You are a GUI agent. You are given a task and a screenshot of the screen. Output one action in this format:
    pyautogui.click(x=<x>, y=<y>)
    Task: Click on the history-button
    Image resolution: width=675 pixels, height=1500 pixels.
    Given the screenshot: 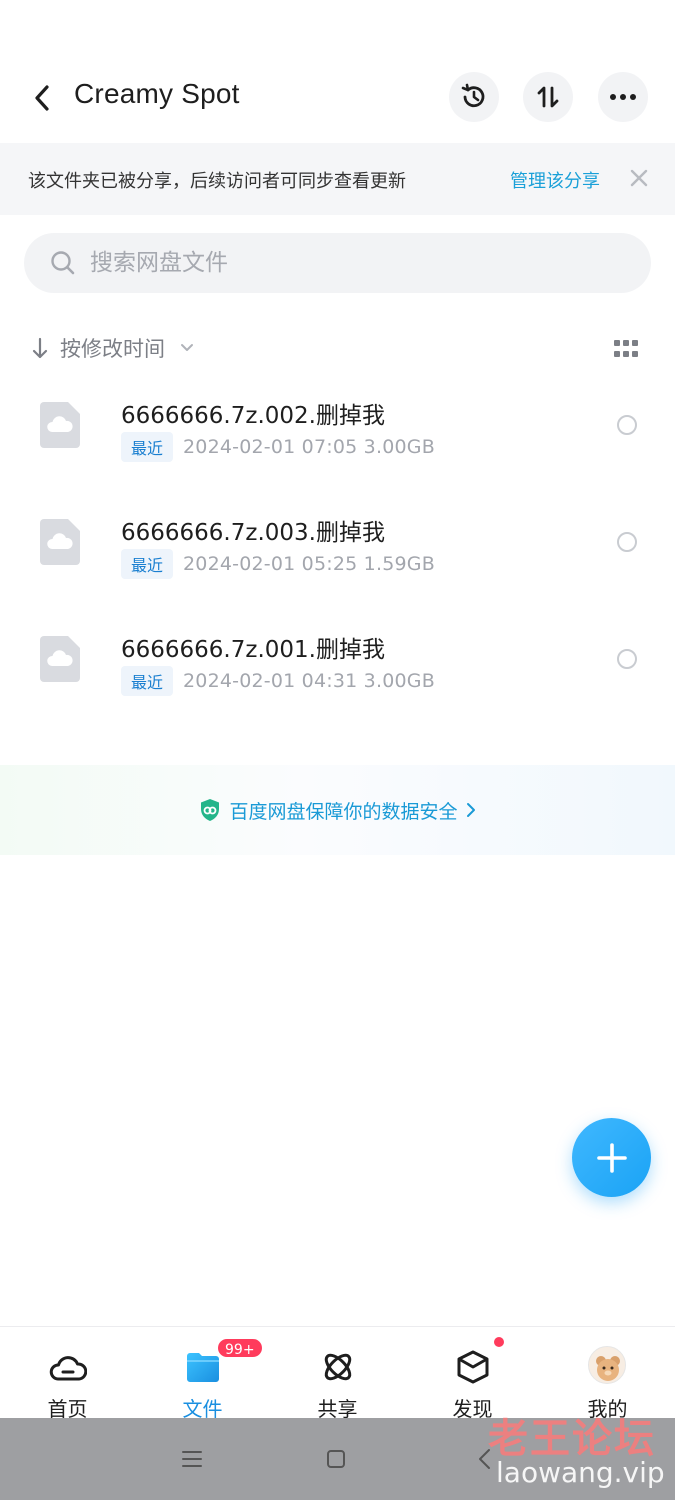 What is the action you would take?
    pyautogui.click(x=474, y=97)
    